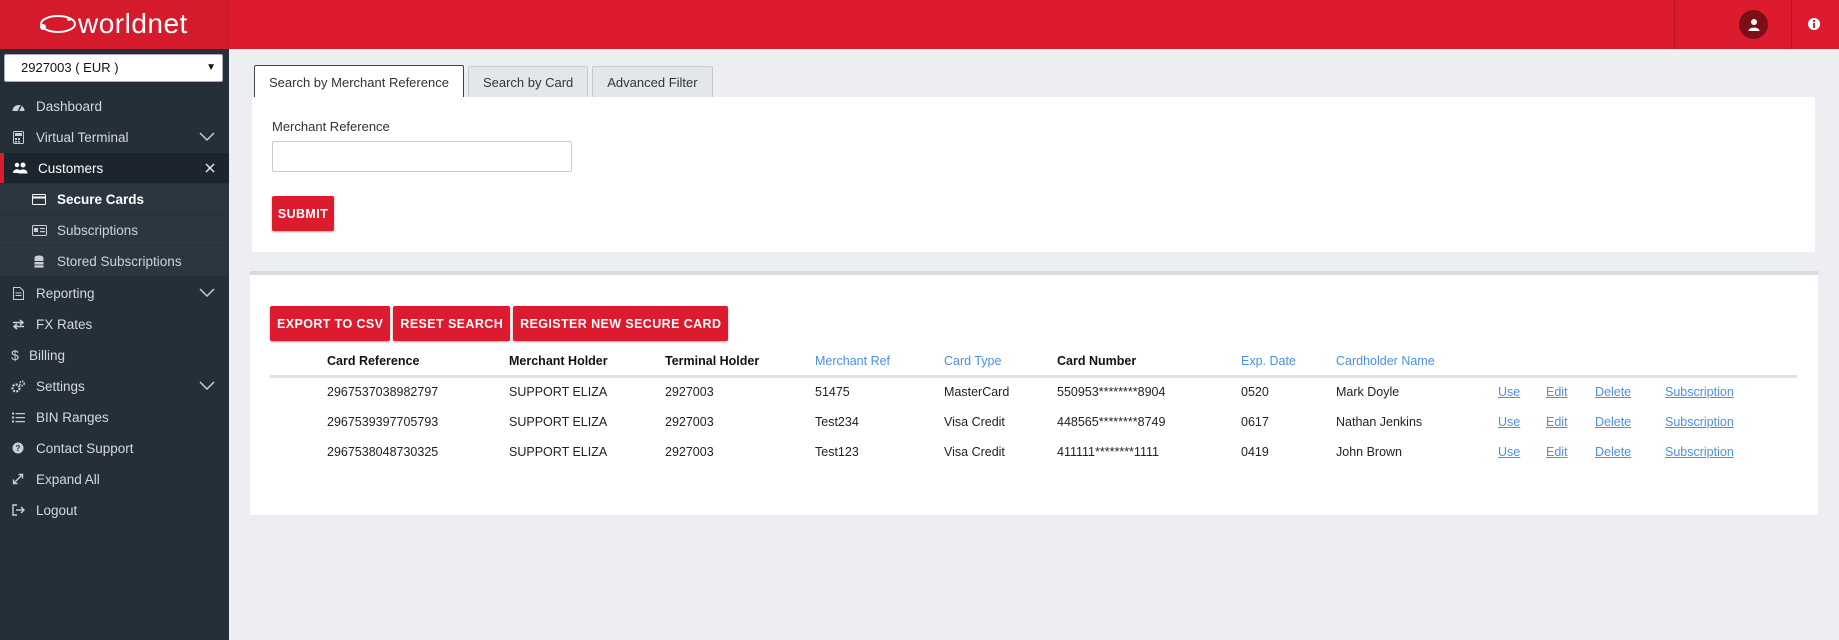 Image resolution: width=1839 pixels, height=640 pixels. Describe the element at coordinates (82, 137) in the screenshot. I see `sidebar-item-label: Virtual Terminal` at that location.